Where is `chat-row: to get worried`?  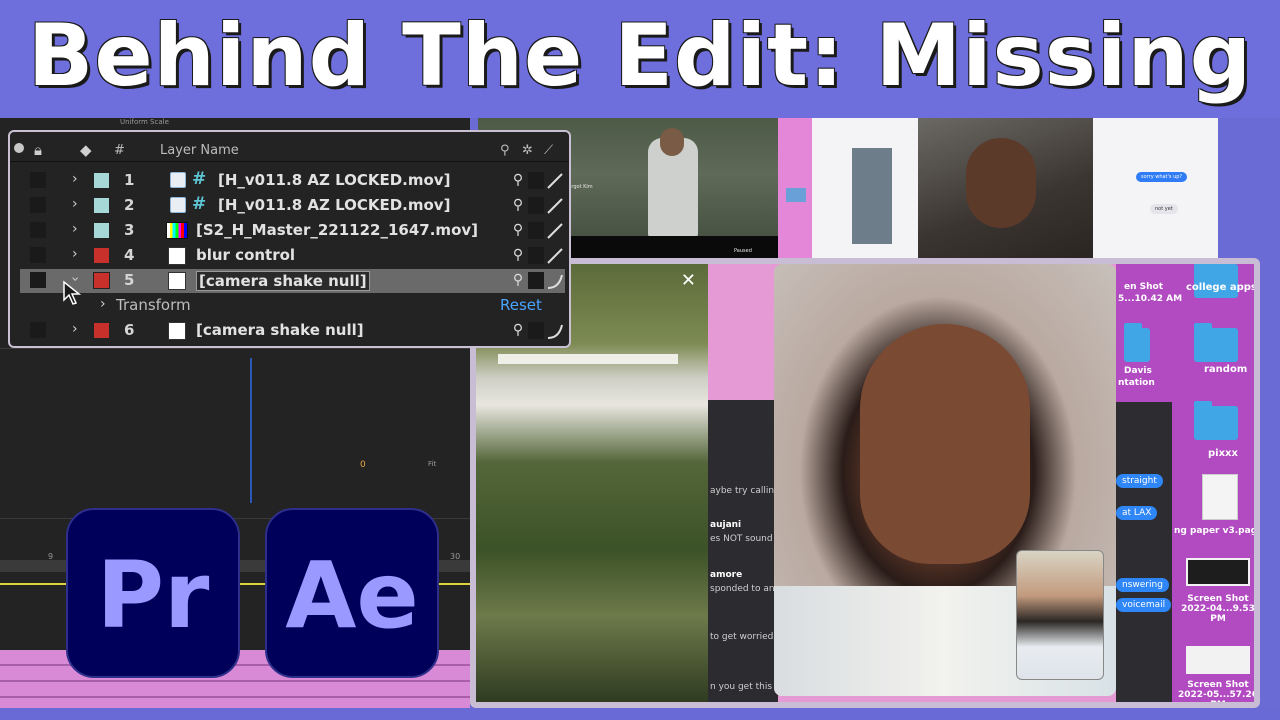 chat-row: to get worried is located at coordinates (741, 637).